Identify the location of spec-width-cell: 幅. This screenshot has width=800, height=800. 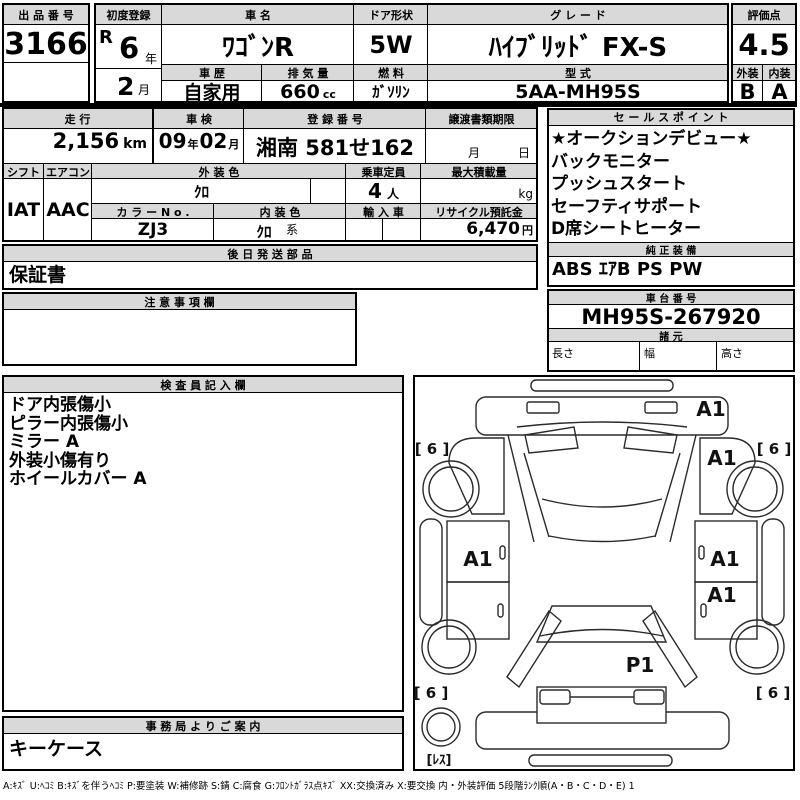
(678, 356).